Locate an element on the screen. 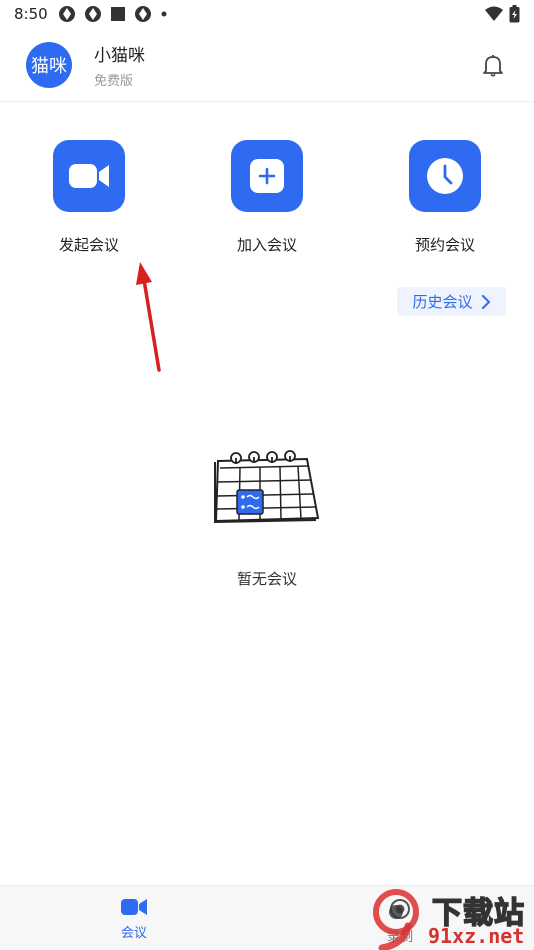 The width and height of the screenshot is (534, 950). history-meetings-button: 历史会议 is located at coordinates (451, 301).